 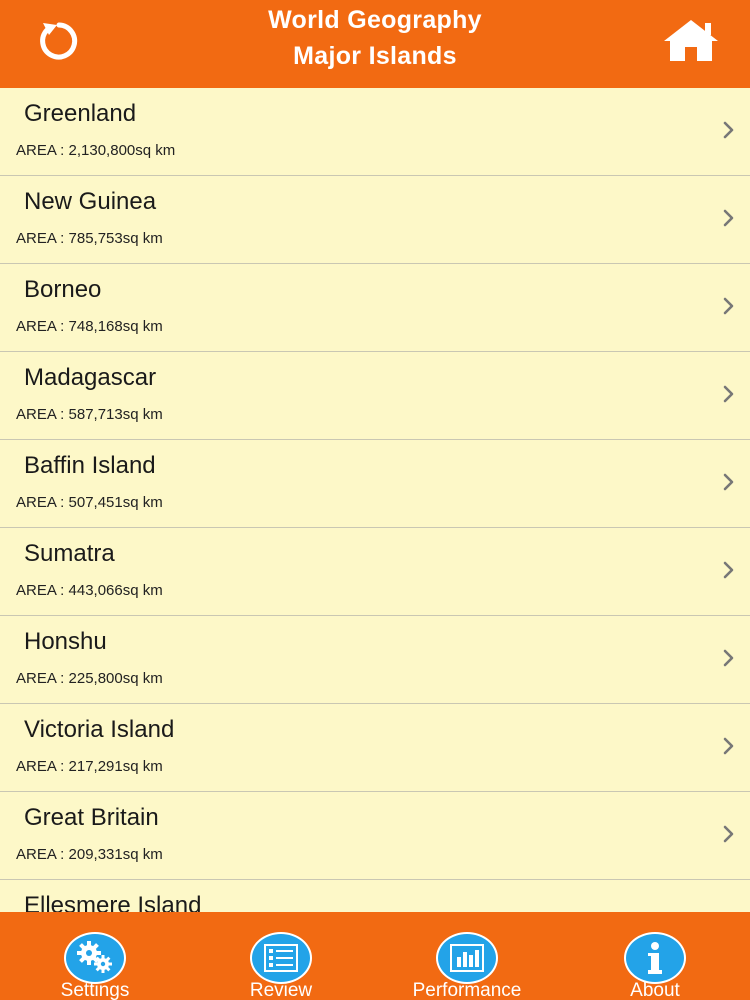 I want to click on list-item: Sumatra AREA : 443,066sq km, so click(x=375, y=572).